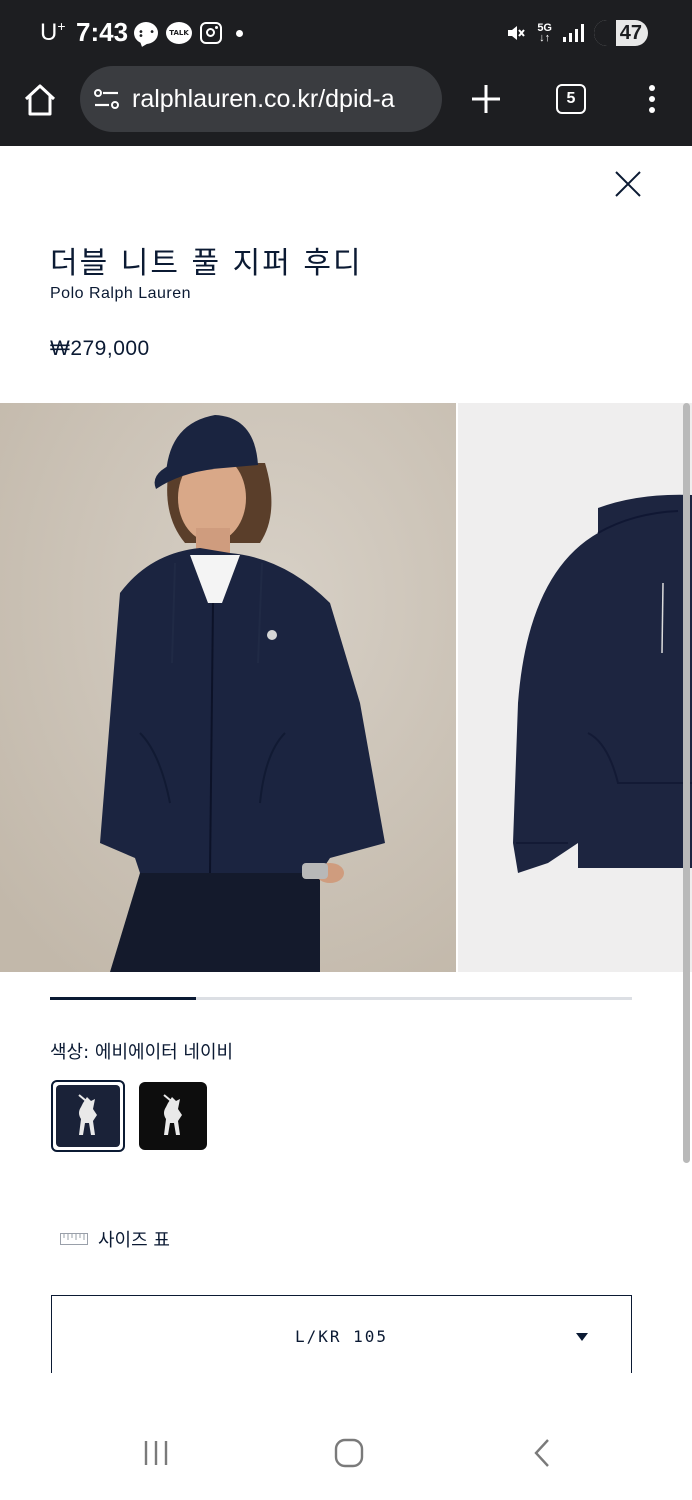  Describe the element at coordinates (123, 998) in the screenshot. I see `gallery-progress-fill` at that location.